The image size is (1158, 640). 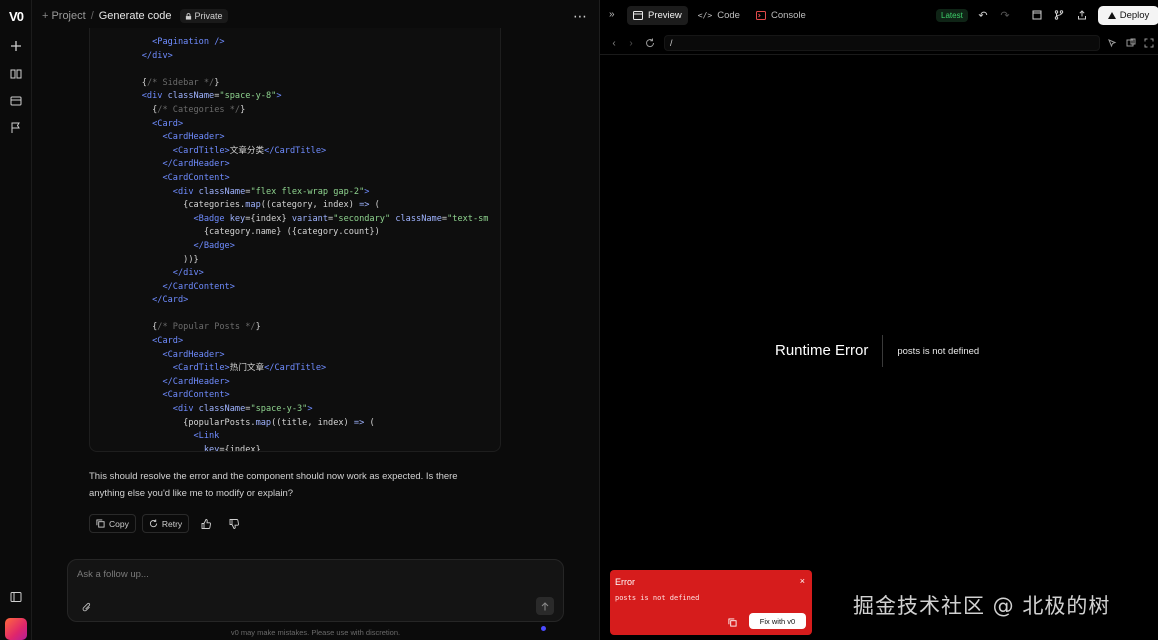 I want to click on url-input, so click(x=882, y=43).